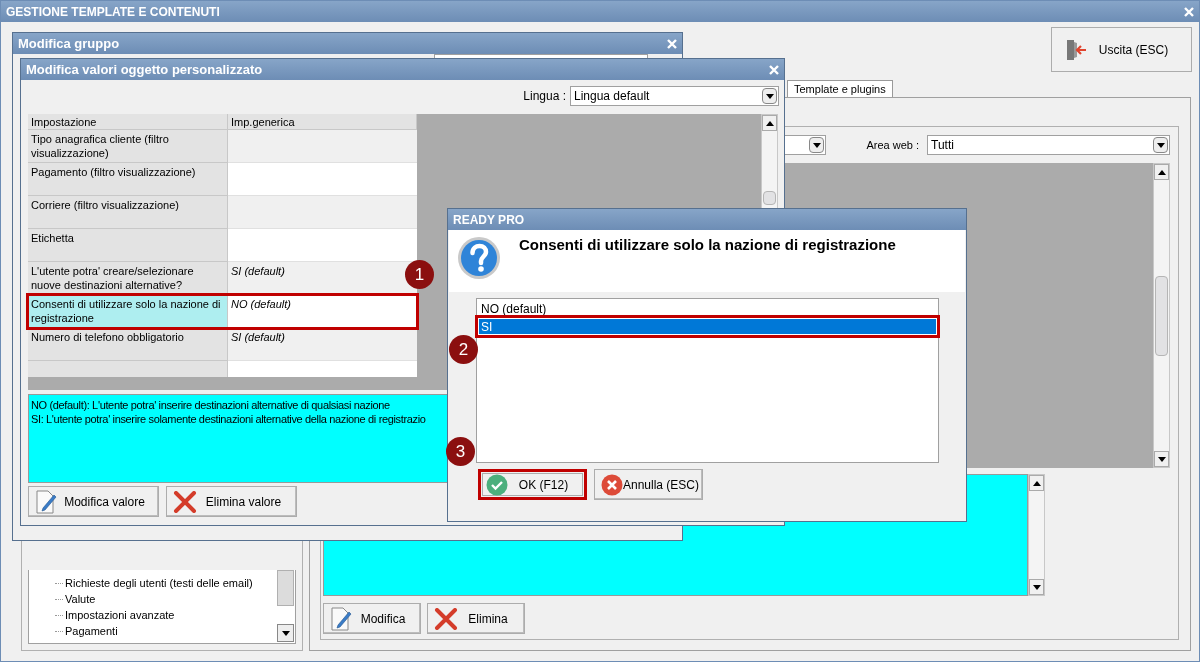 This screenshot has width=1200, height=662. I want to click on cancel-button: Annulla (ESC), so click(648, 484).